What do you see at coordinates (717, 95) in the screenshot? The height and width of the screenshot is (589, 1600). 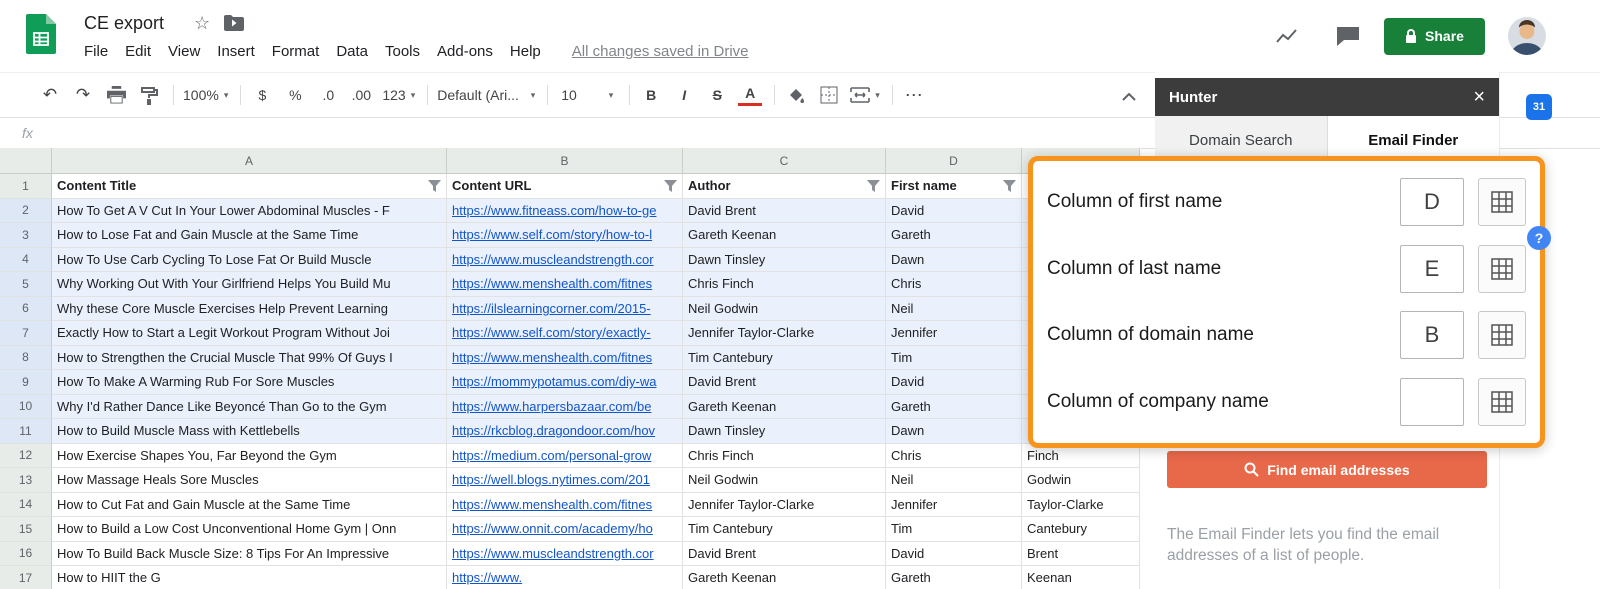 I see `strikethrough-button: S` at bounding box center [717, 95].